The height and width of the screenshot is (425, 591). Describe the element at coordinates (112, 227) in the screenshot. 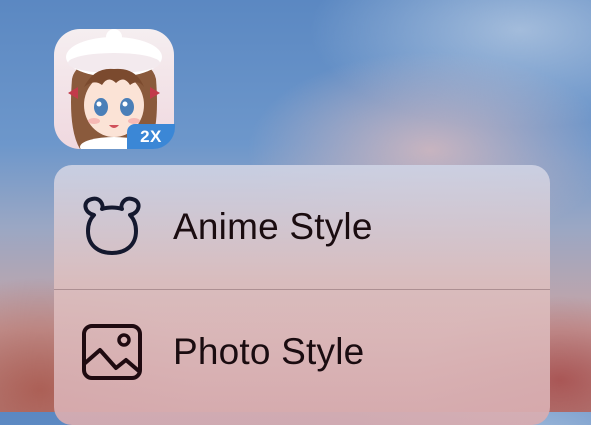

I see `bear-icon` at that location.